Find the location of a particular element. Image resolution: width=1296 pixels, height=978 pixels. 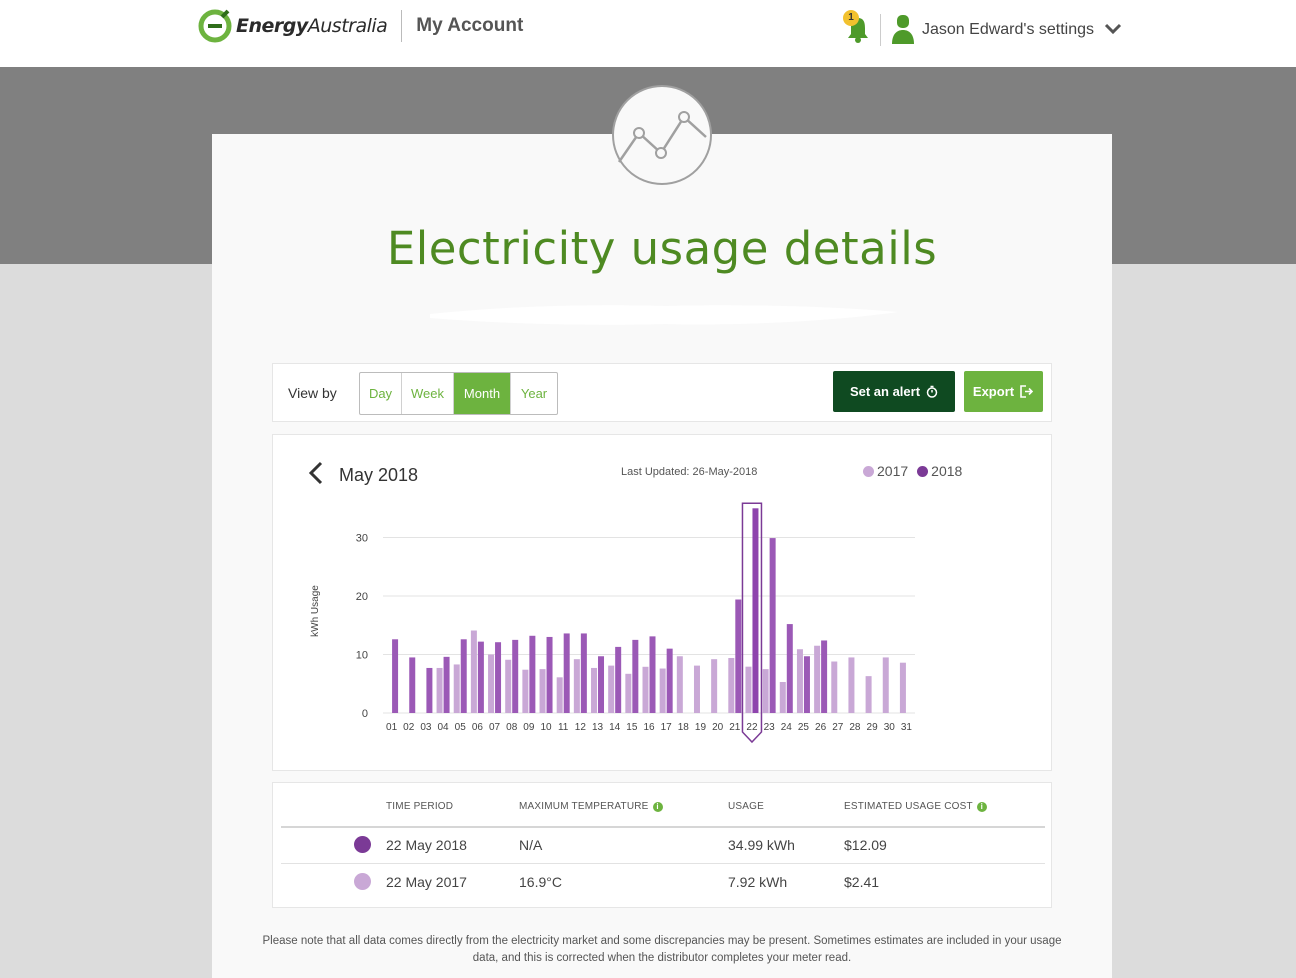

col-header-max-temp: MAXIMUM TEMPERATURE i is located at coordinates (591, 806).